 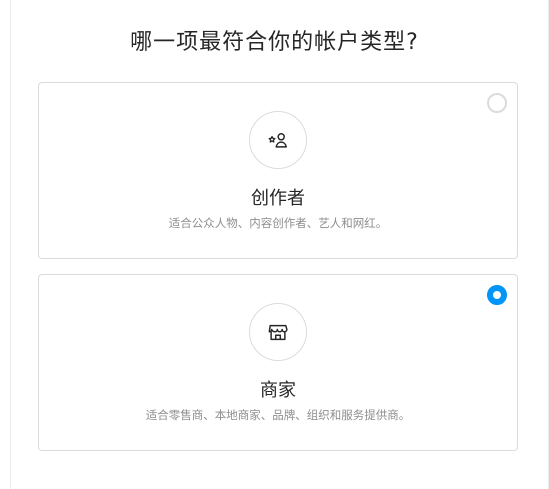 I want to click on creator-radio, so click(x=497, y=103).